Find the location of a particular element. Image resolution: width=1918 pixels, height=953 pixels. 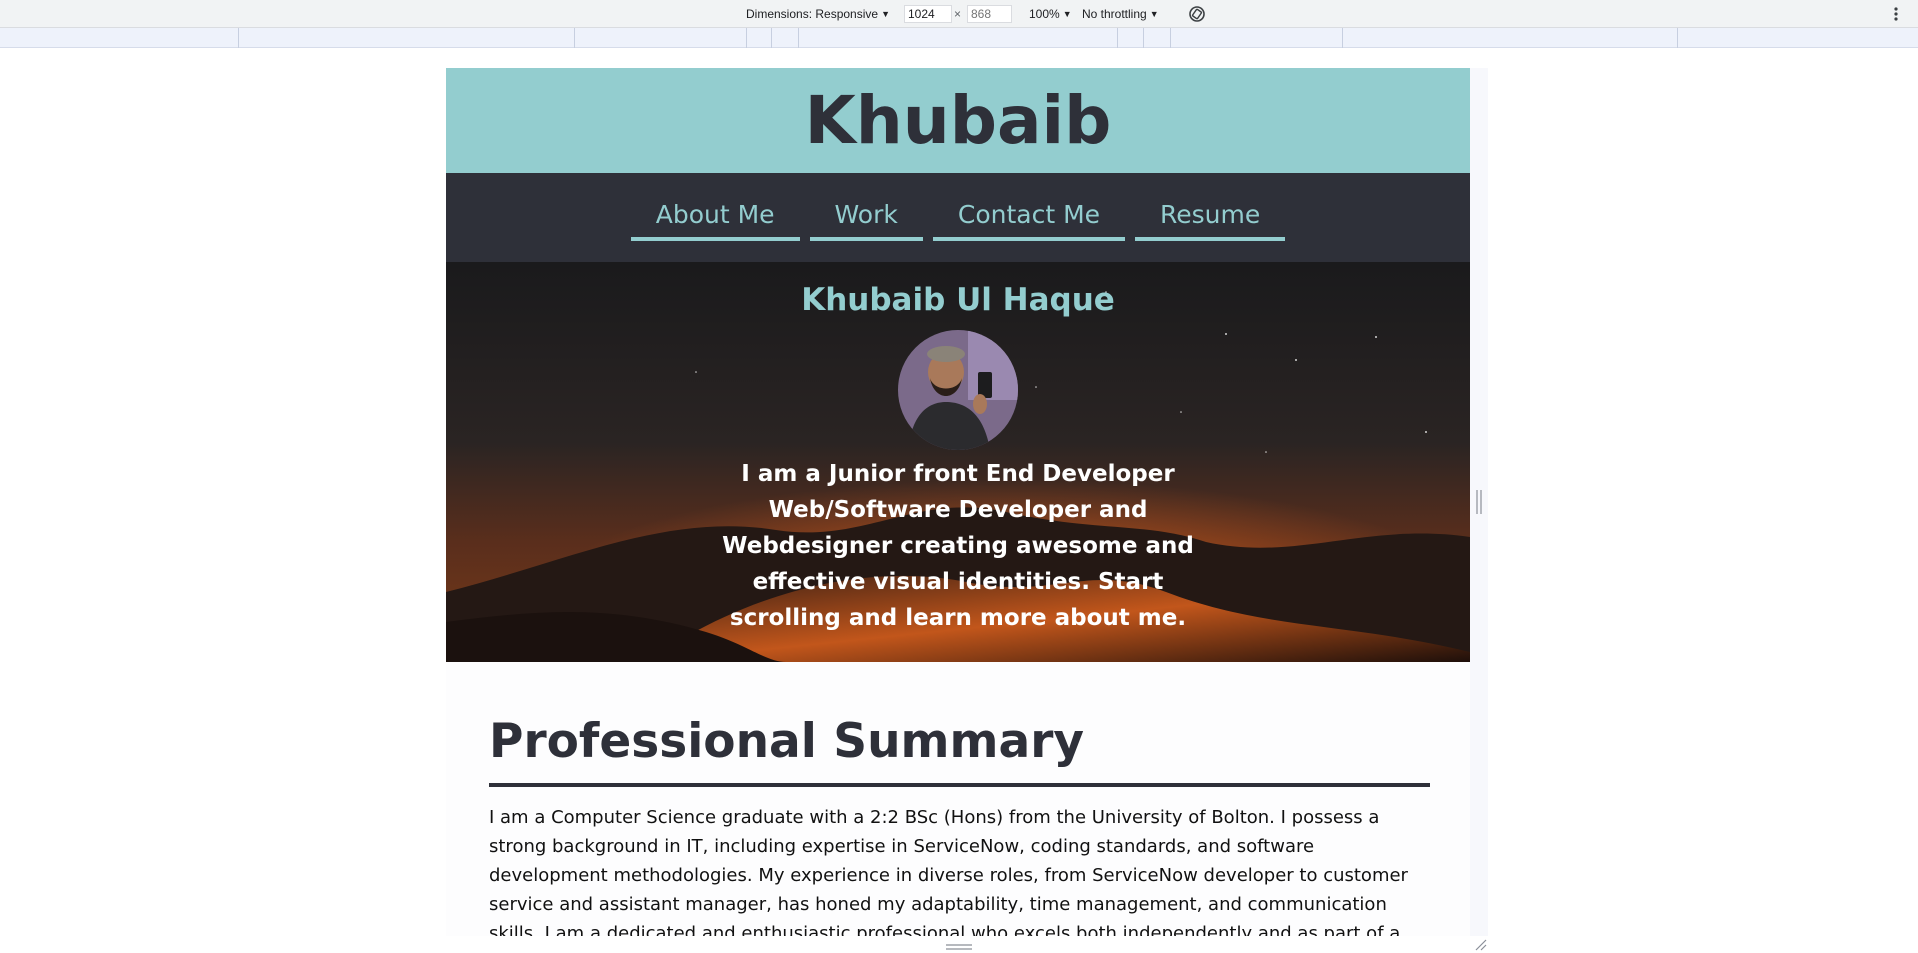

hero-name: Khubaib Ul Haque is located at coordinates (958, 300).